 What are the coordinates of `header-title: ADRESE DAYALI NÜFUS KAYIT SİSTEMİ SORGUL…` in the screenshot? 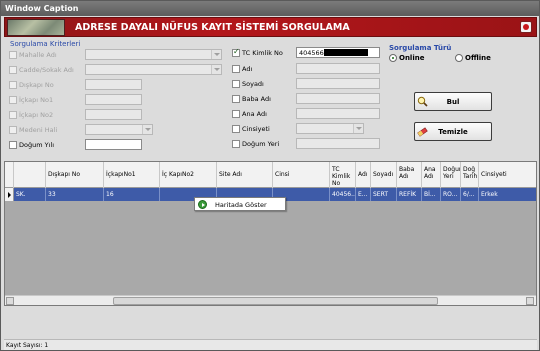 It's located at (212, 27).